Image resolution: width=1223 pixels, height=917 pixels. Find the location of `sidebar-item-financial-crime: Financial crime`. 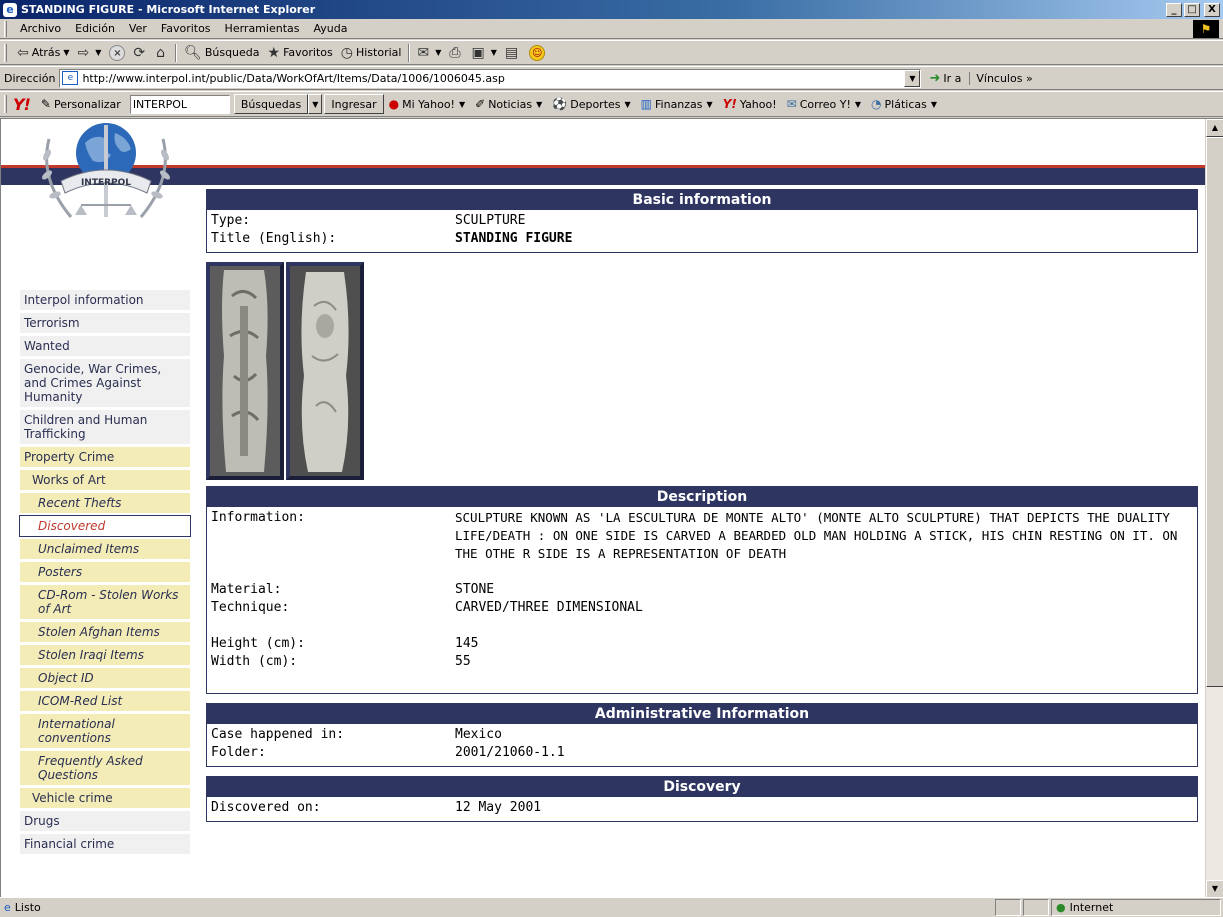

sidebar-item-financial-crime: Financial crime is located at coordinates (105, 844).